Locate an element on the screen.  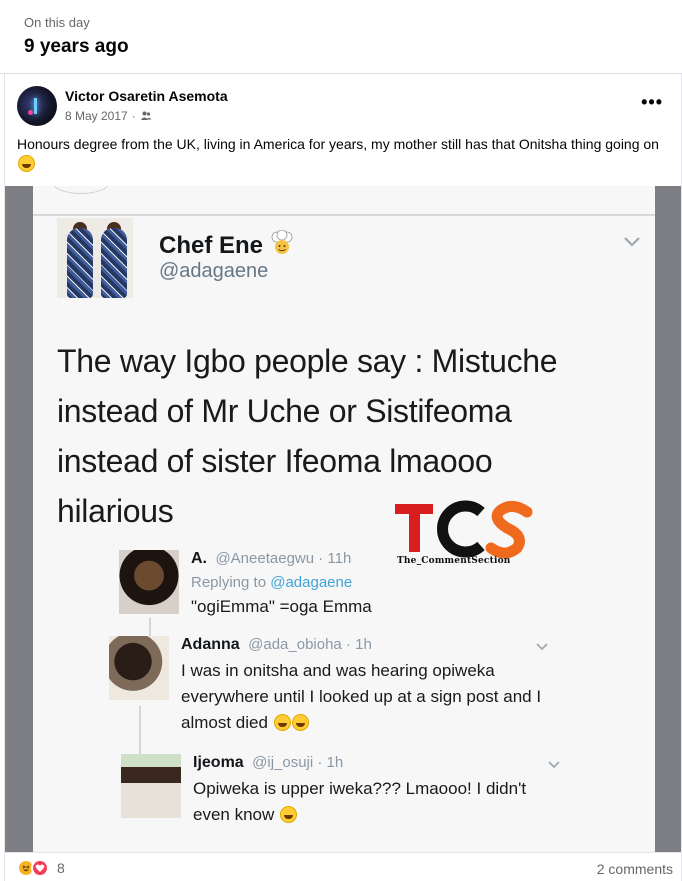
reply-name: Adanna is located at coordinates (210, 644).